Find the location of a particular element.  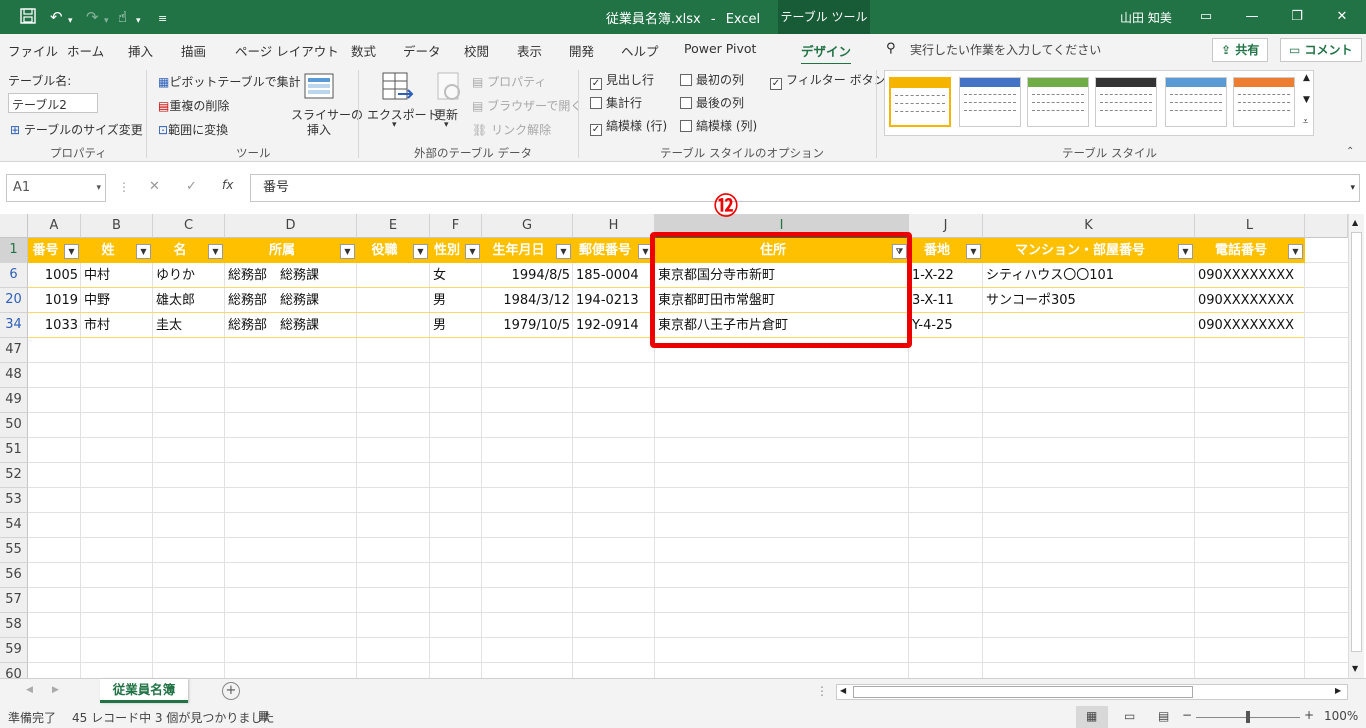

save-icon is located at coordinates (28, 18).